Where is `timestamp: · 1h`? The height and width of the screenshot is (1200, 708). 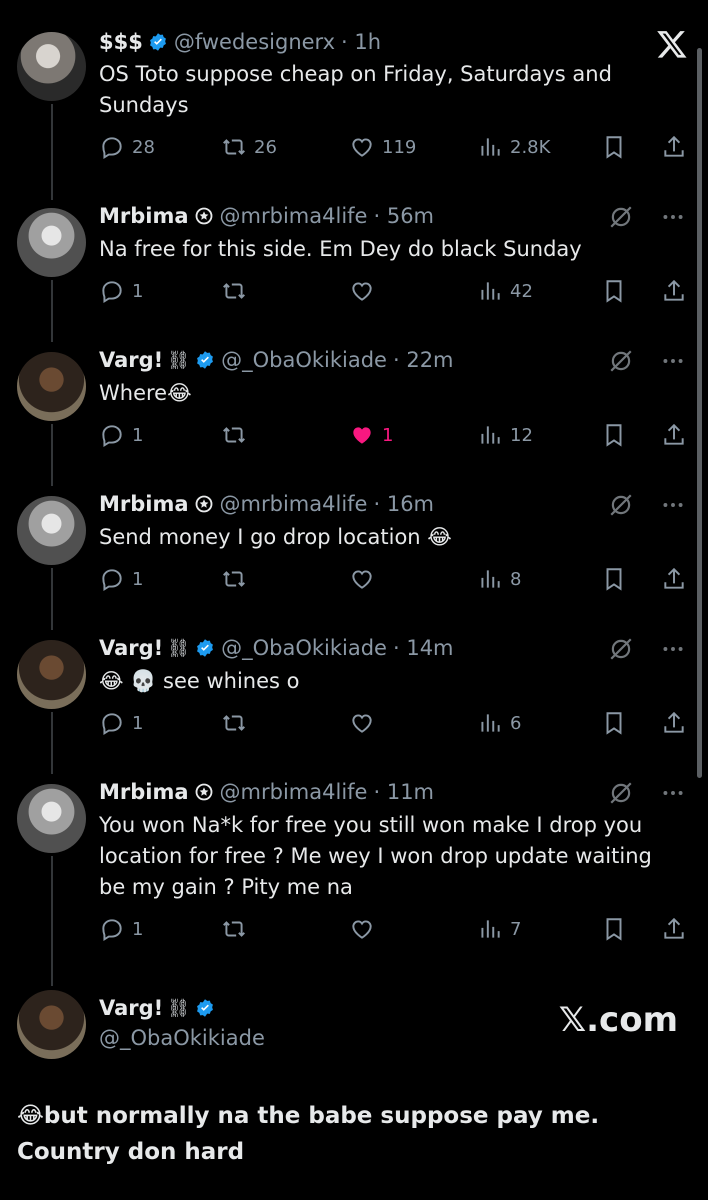 timestamp: · 1h is located at coordinates (361, 42).